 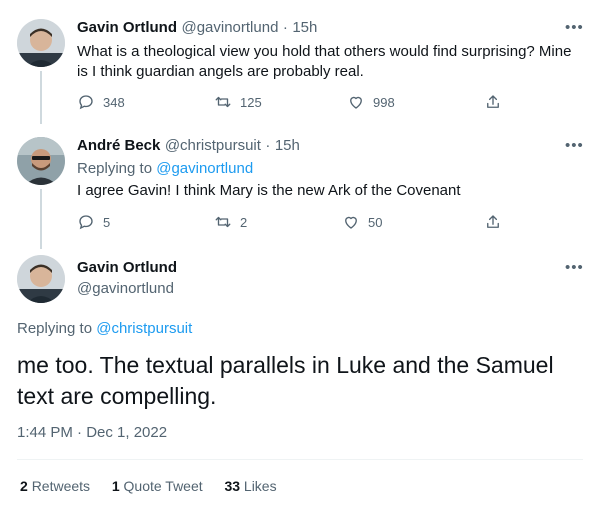 I want to click on quotes-label: Quote Tweet, so click(x=163, y=486).